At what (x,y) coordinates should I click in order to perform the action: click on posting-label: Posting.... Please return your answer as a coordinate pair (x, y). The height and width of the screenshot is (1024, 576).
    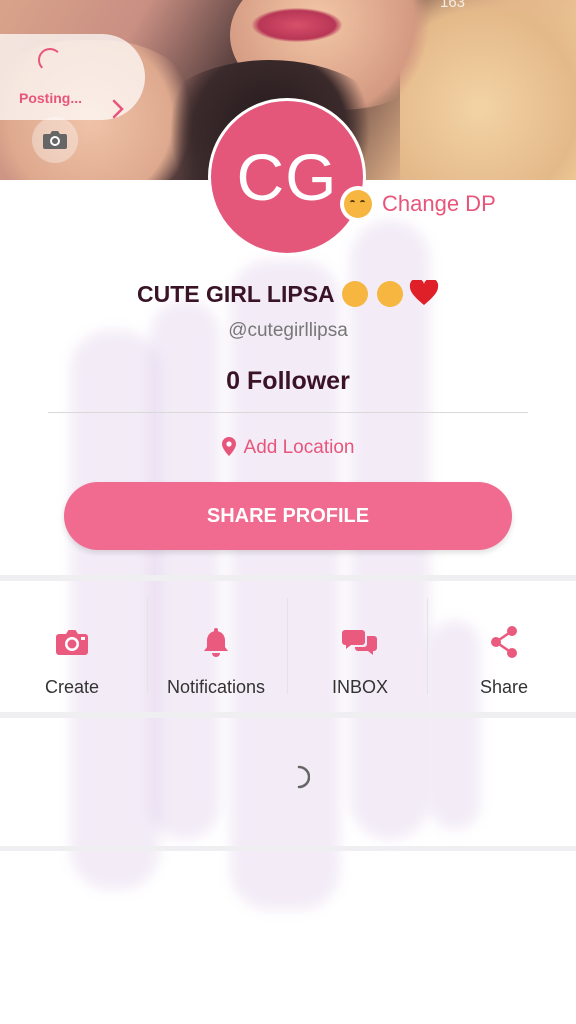
    Looking at the image, I should click on (50, 98).